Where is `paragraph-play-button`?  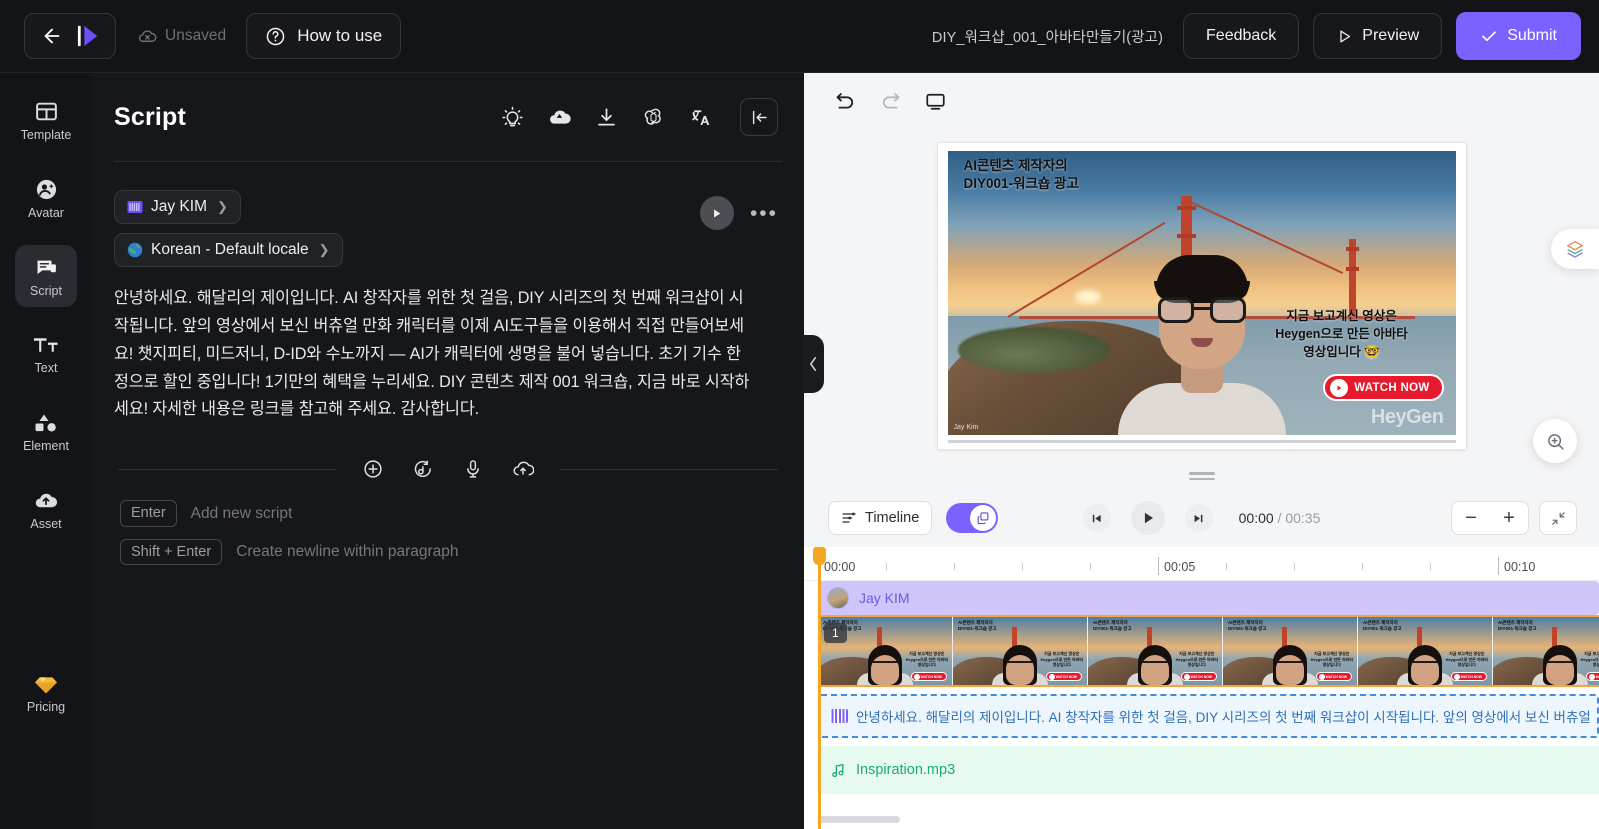
paragraph-play-button is located at coordinates (716, 213).